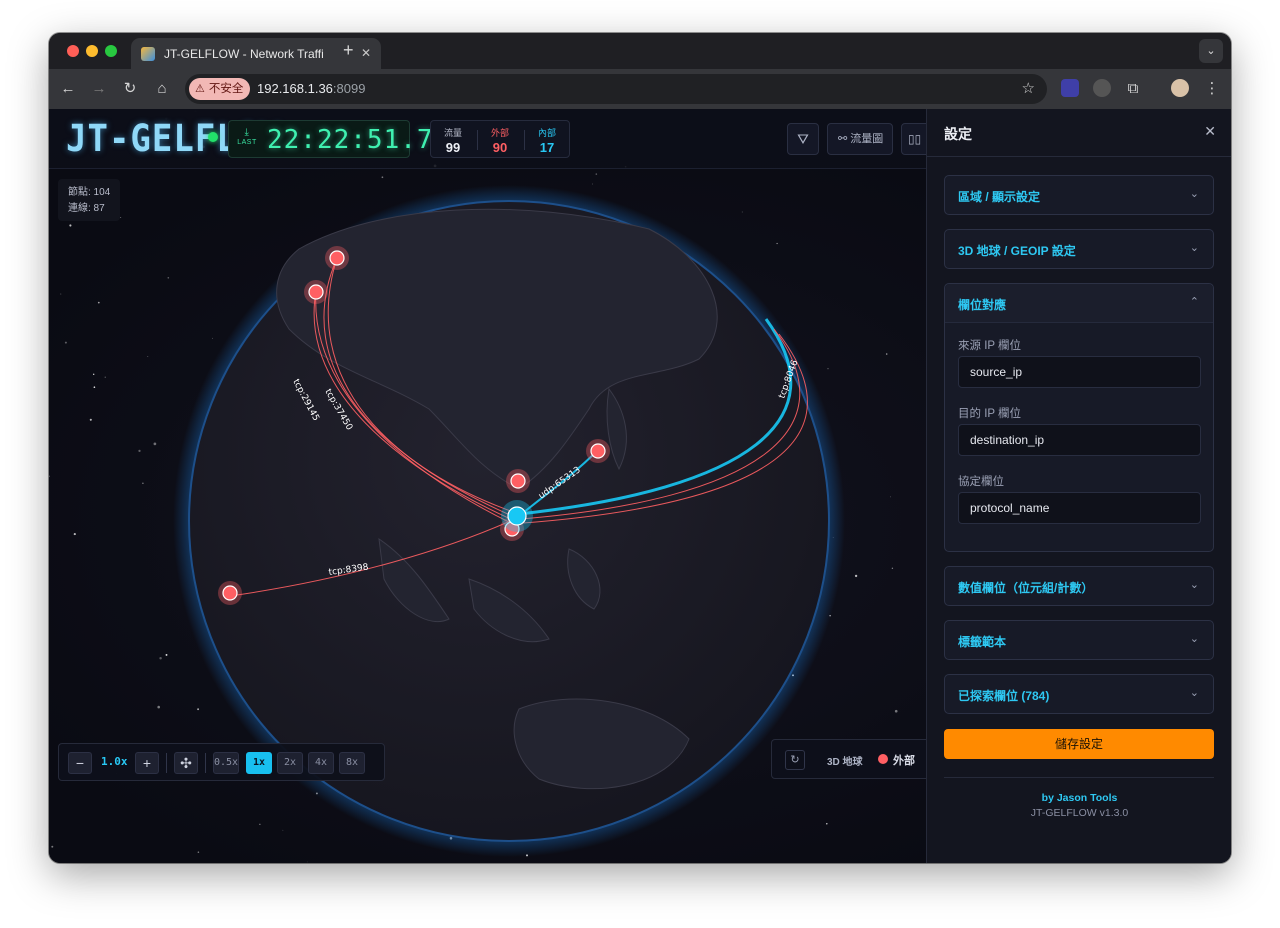  I want to click on last-update-clock: ⤓ LAST 22:22:51.70, so click(338, 139).